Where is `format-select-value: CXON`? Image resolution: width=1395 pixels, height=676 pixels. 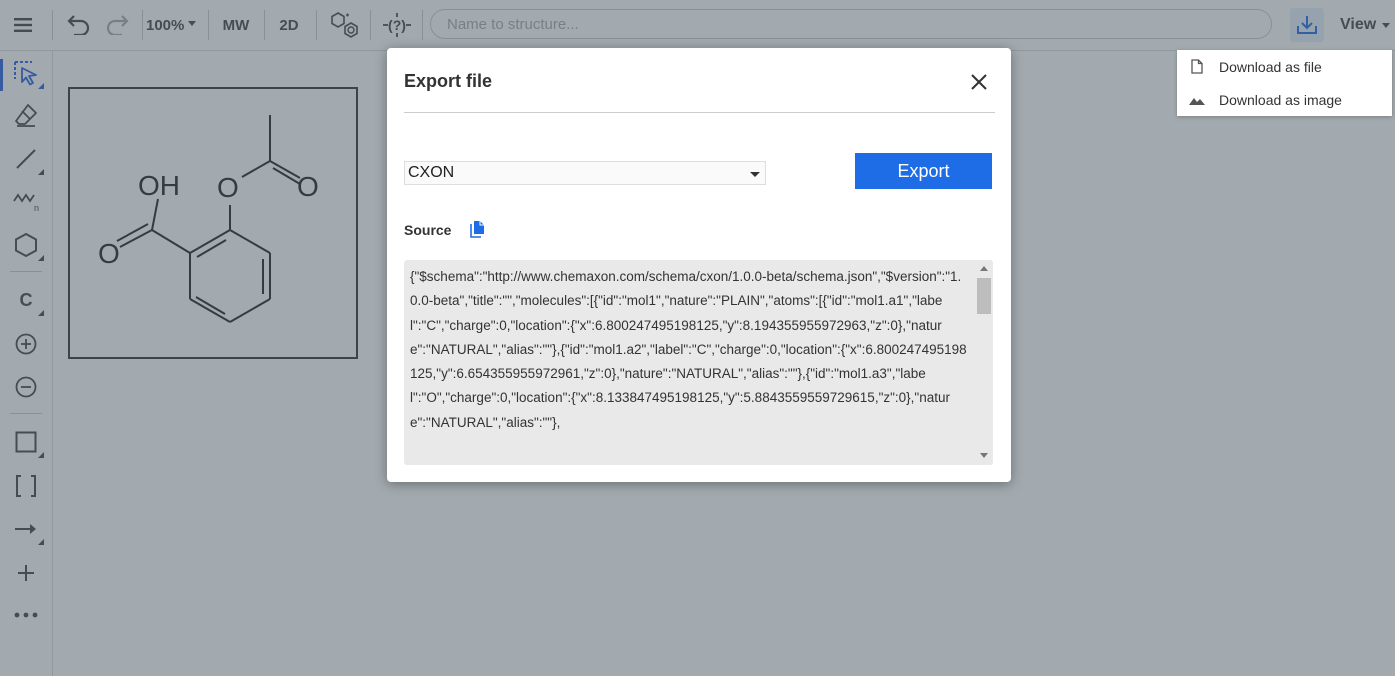 format-select-value: CXON is located at coordinates (431, 172).